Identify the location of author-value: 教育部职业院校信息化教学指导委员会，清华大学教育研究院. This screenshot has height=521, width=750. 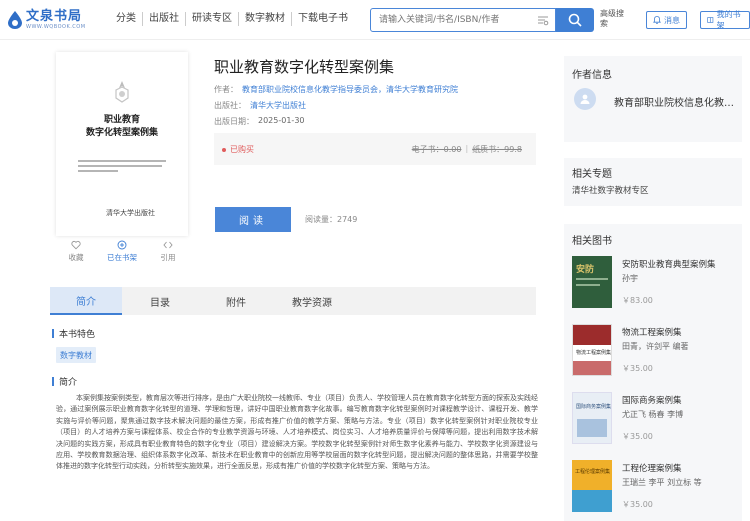
(350, 89).